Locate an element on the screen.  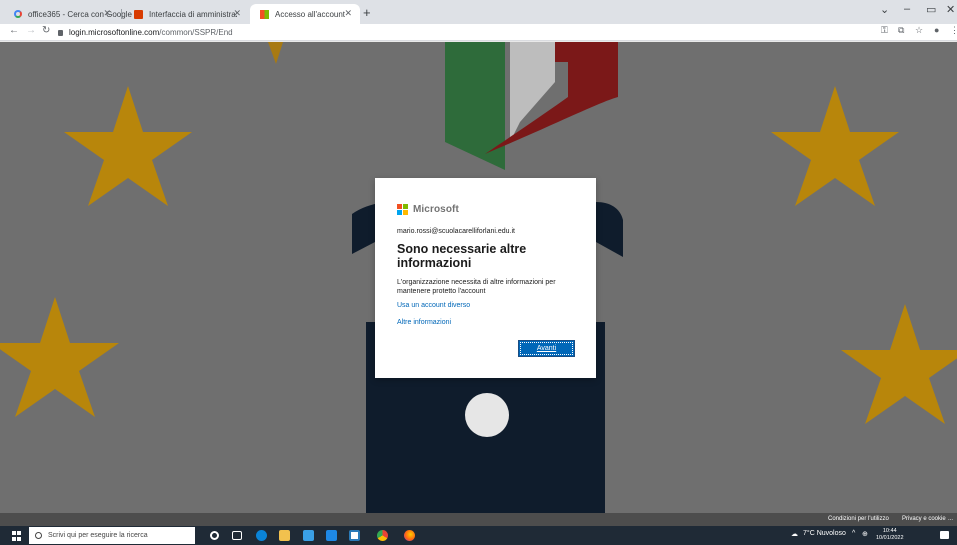
cortana-icon is located at coordinates (214, 535).